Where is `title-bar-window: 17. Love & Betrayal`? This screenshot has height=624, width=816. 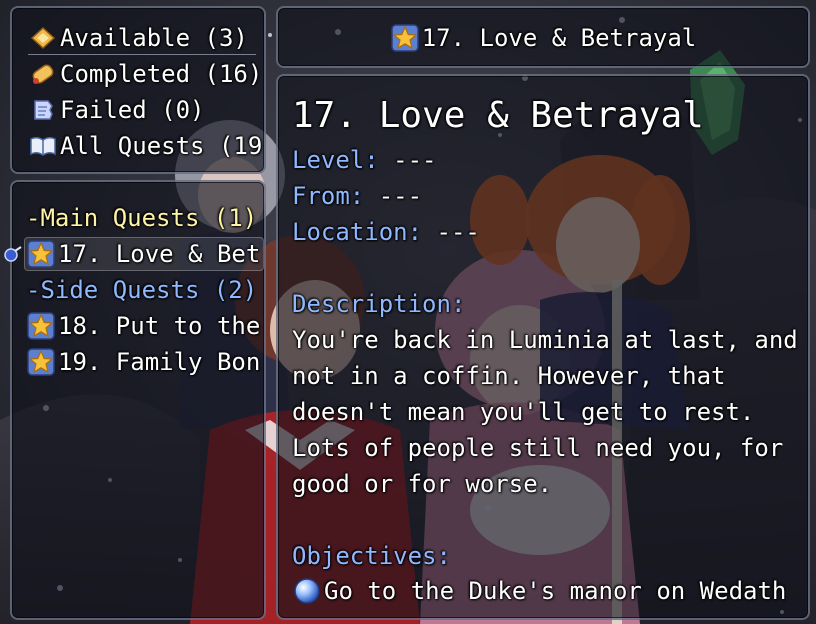 title-bar-window: 17. Love & Betrayal is located at coordinates (543, 37).